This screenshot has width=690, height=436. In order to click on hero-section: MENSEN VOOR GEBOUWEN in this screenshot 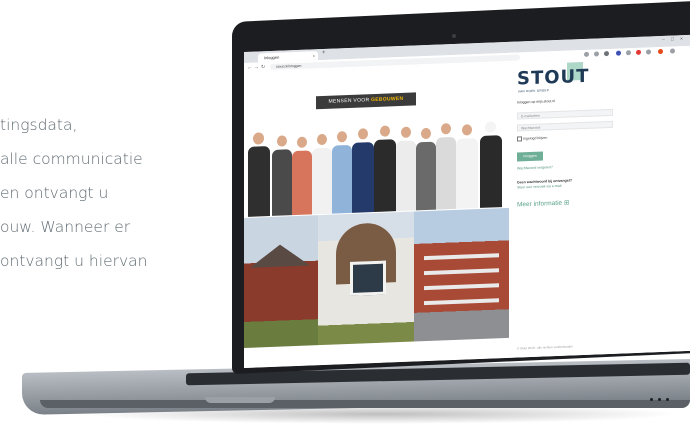, I will do `click(376, 139)`.